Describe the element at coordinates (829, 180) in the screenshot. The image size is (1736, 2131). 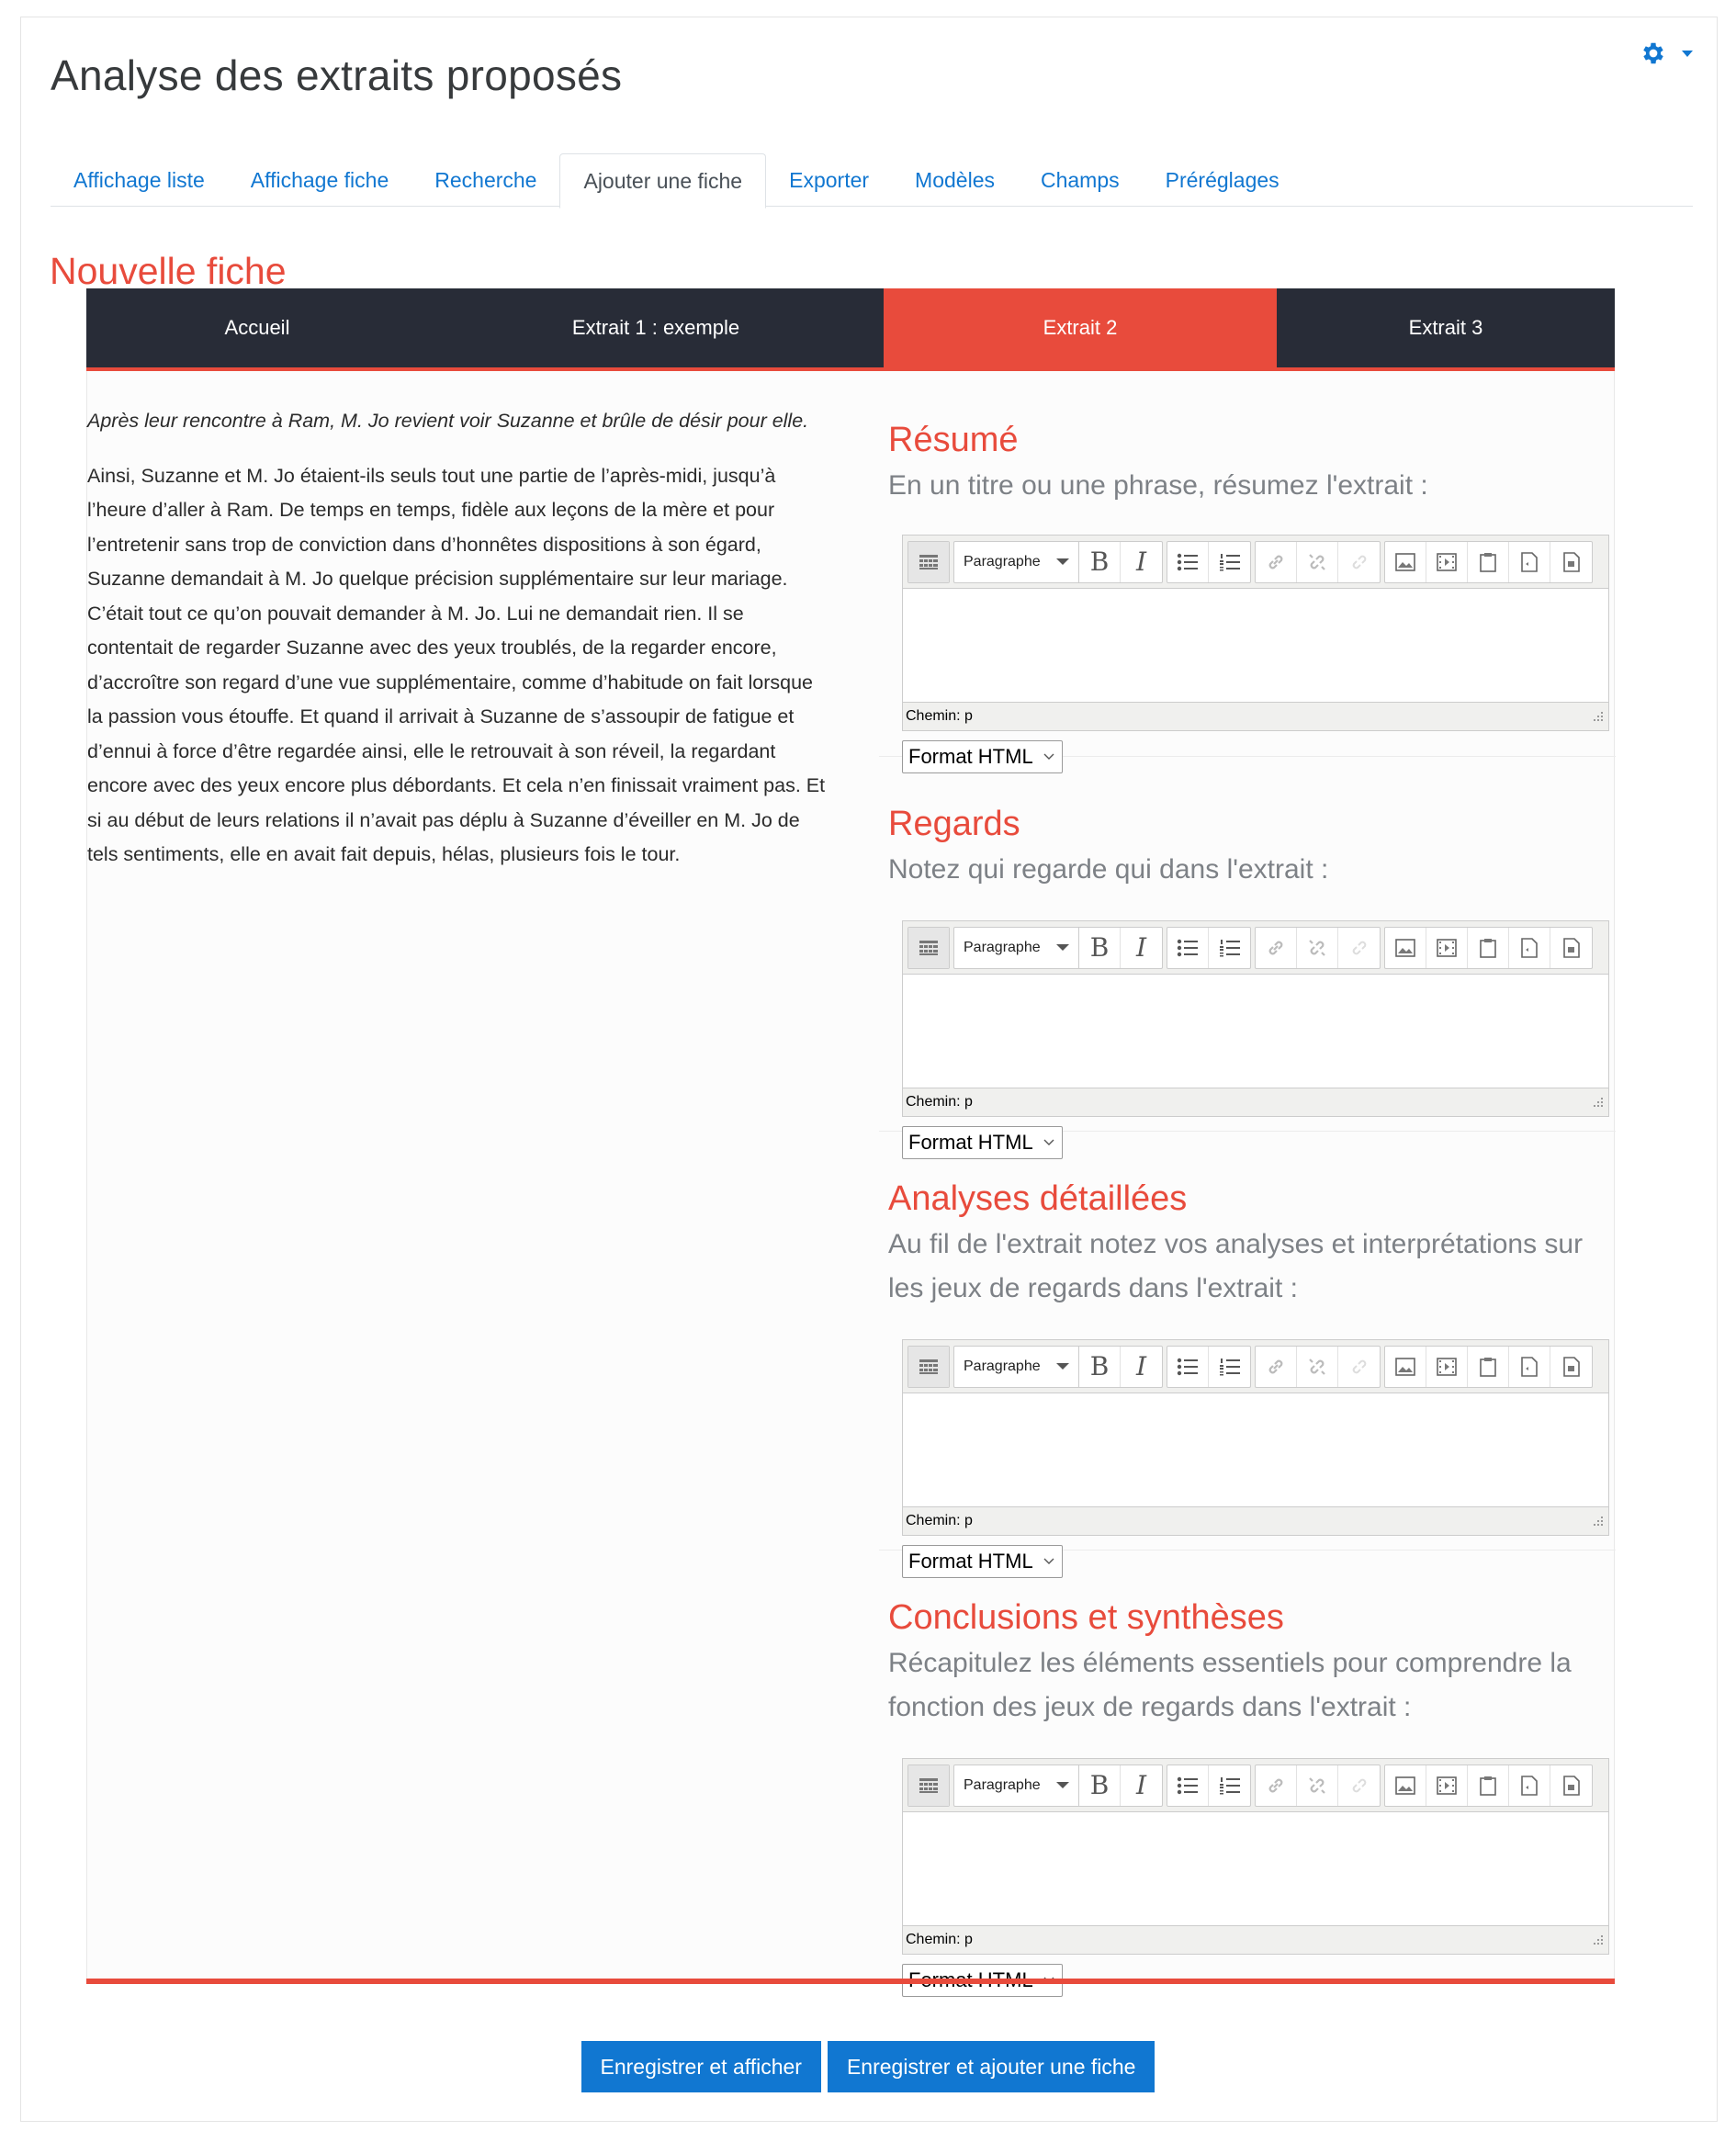
I see `tab-exporter: Exporter` at that location.